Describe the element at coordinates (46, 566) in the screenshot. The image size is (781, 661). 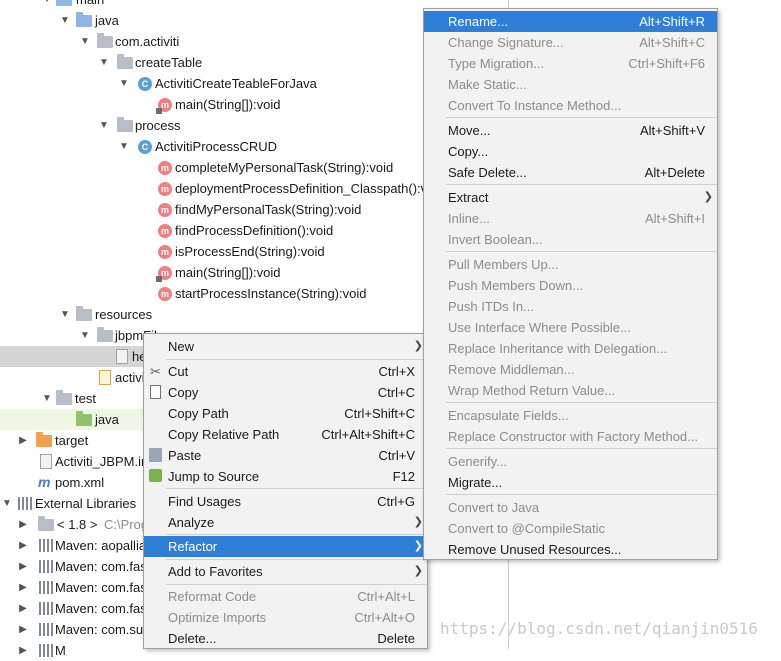
I see `library-icon` at that location.